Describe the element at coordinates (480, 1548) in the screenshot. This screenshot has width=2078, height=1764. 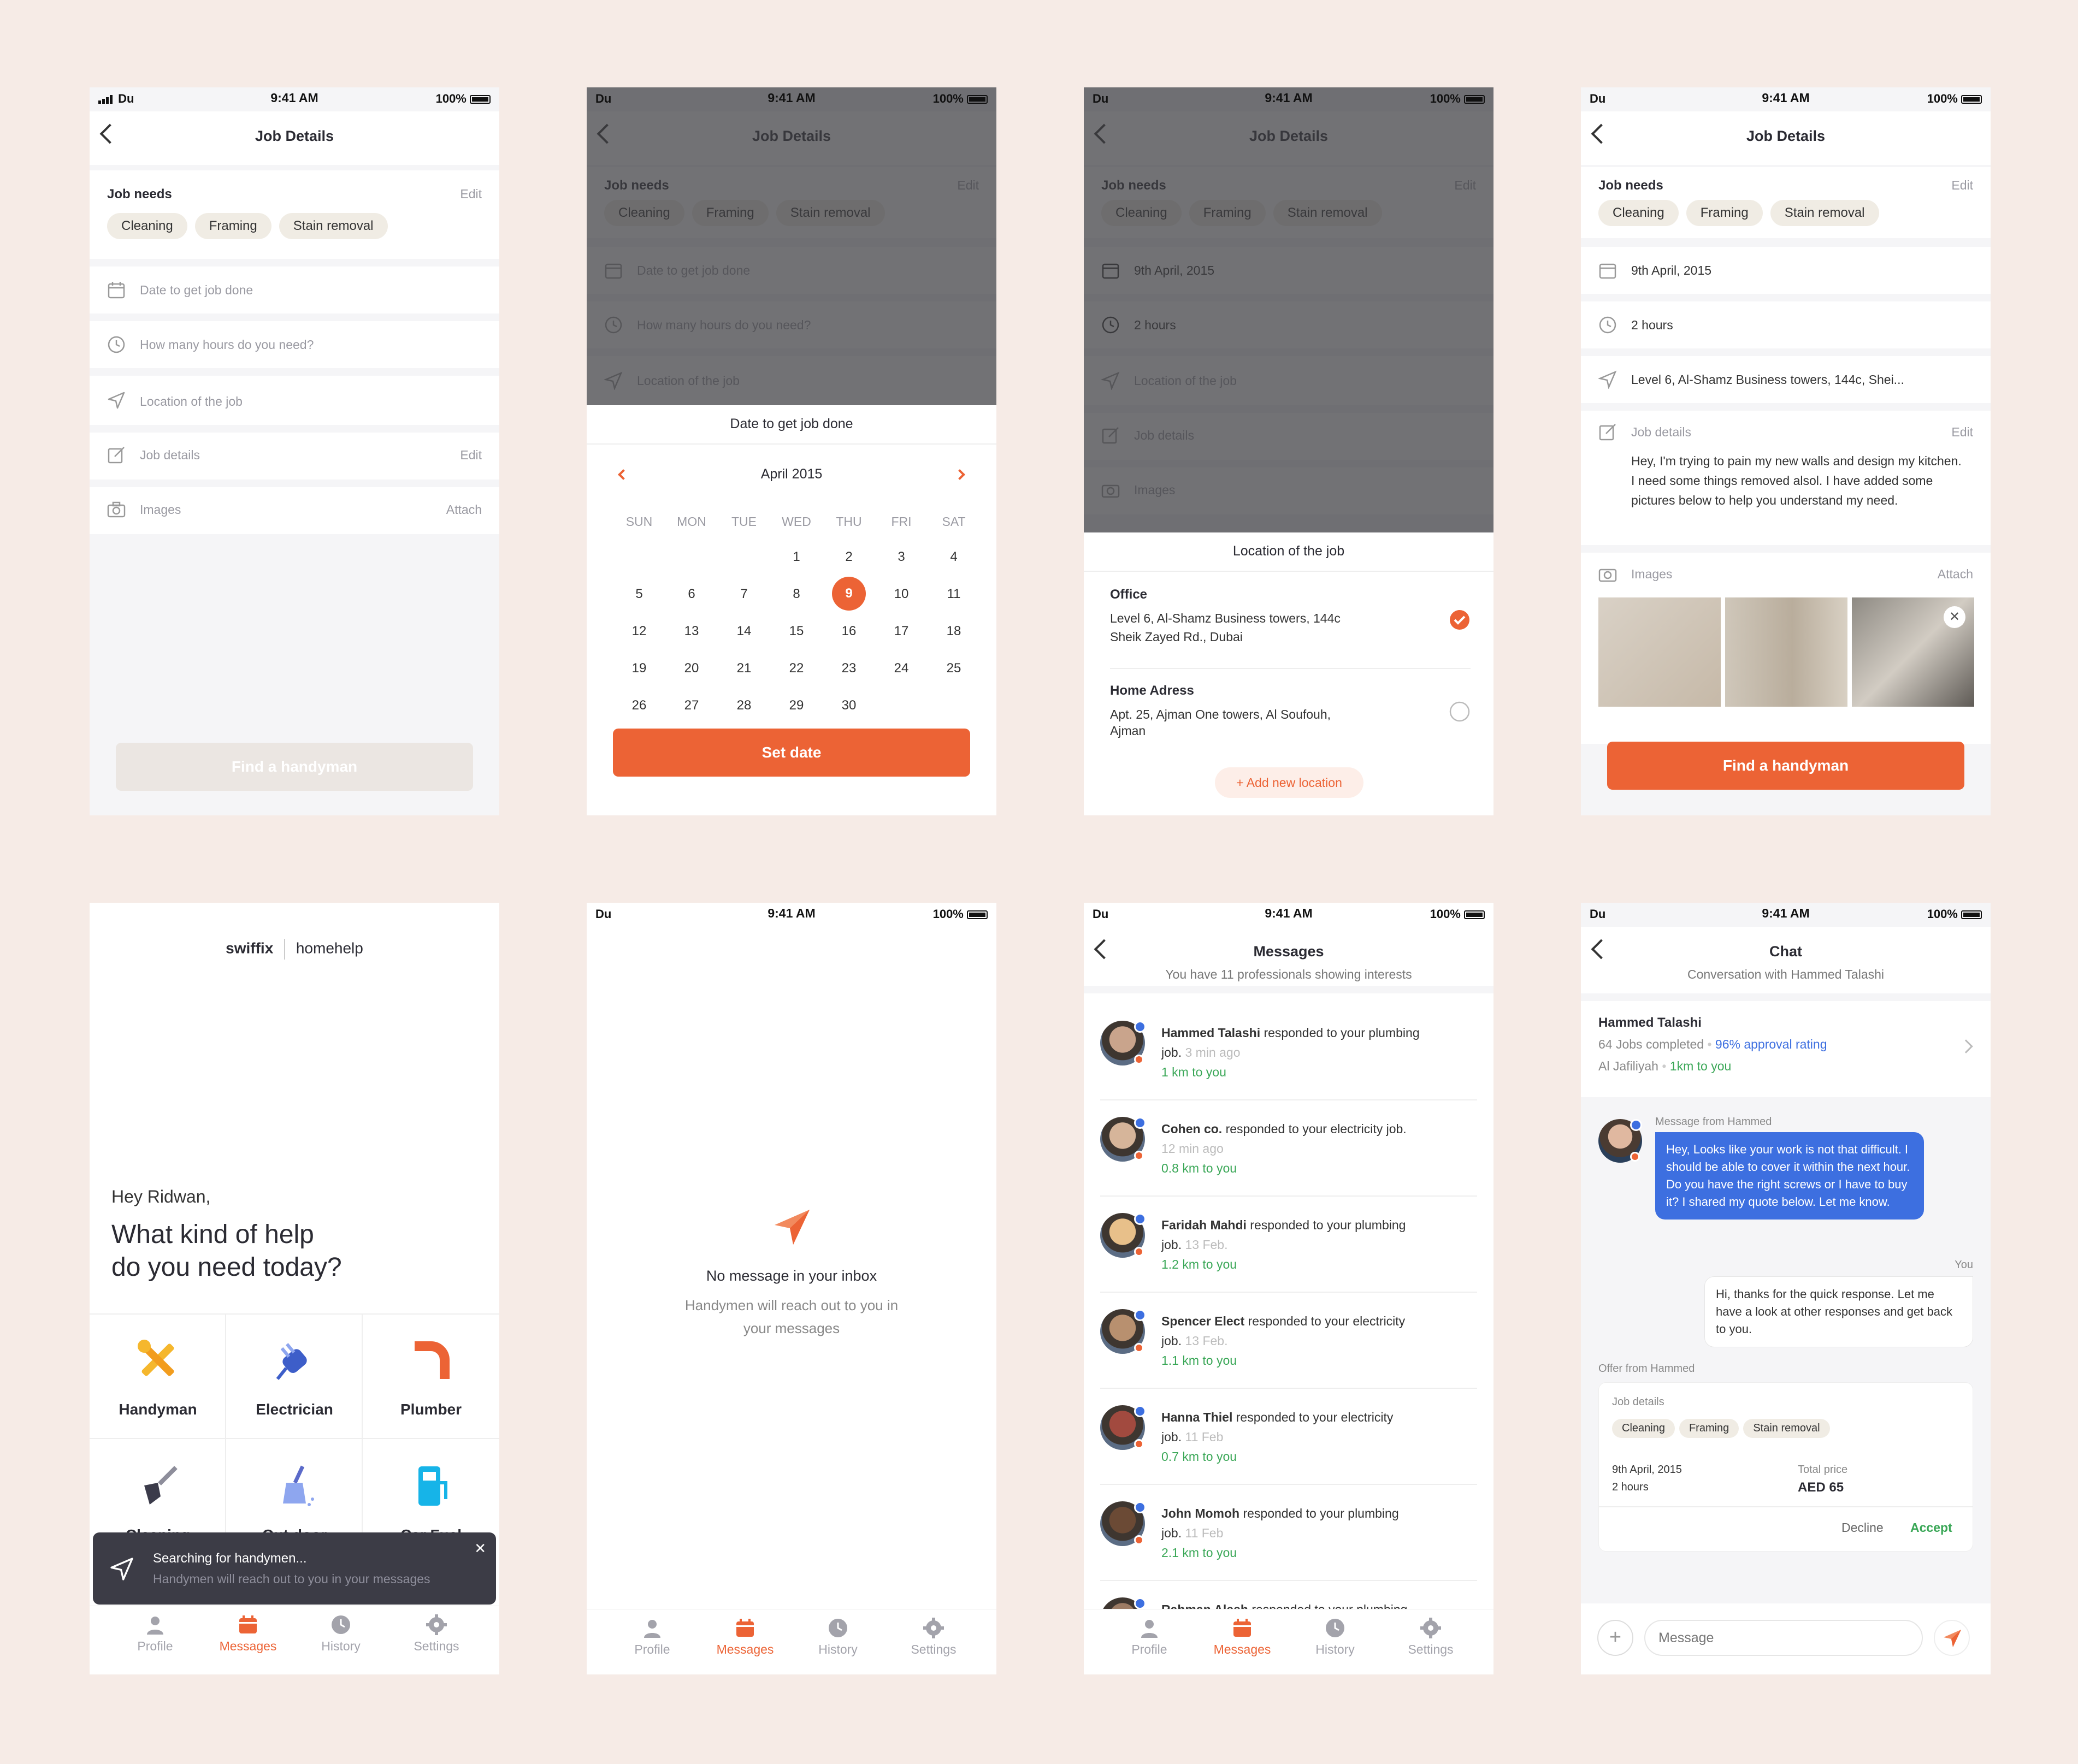
I see `close-icon: ✕` at that location.